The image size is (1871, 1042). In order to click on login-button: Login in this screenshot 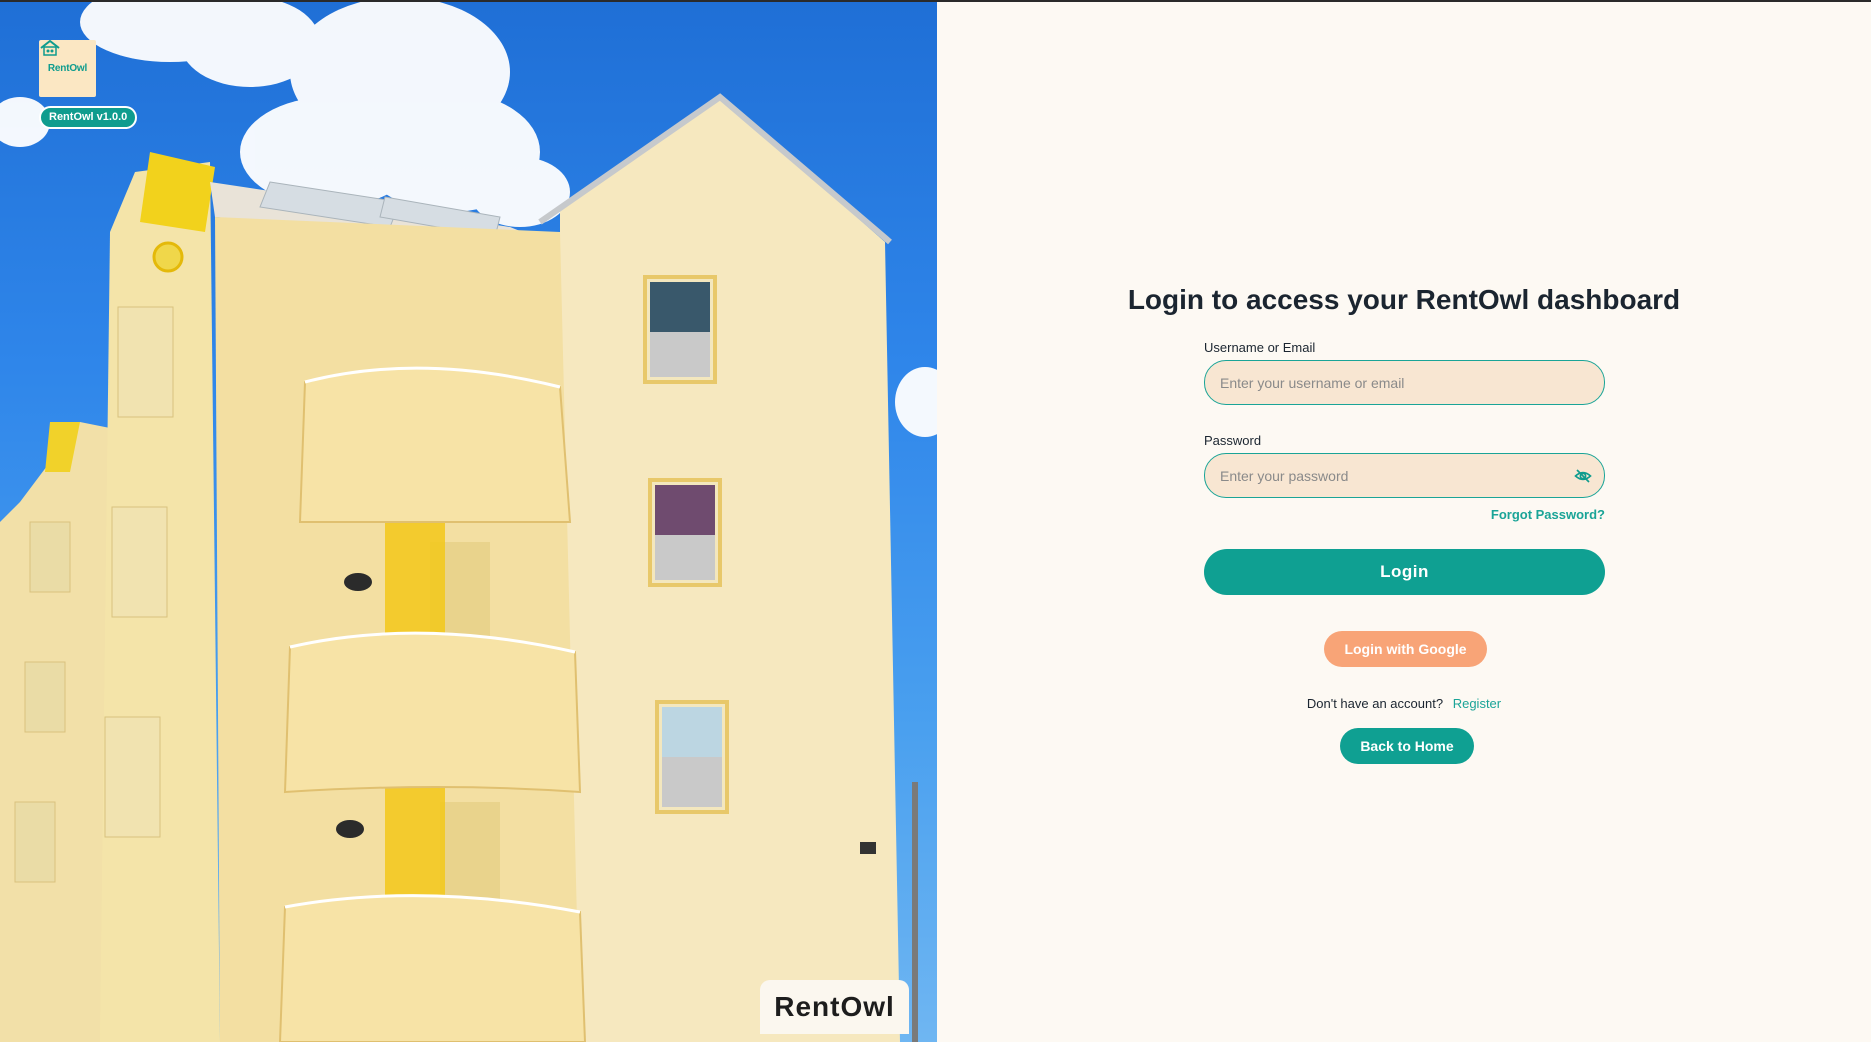, I will do `click(1404, 572)`.